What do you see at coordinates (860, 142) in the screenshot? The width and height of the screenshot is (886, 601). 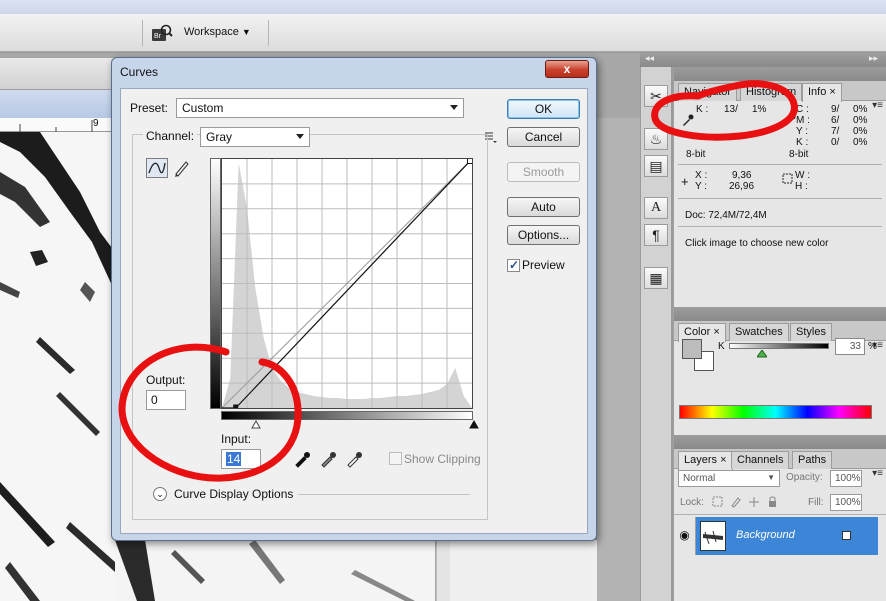 I see `cmyk-after-k: 0%` at bounding box center [860, 142].